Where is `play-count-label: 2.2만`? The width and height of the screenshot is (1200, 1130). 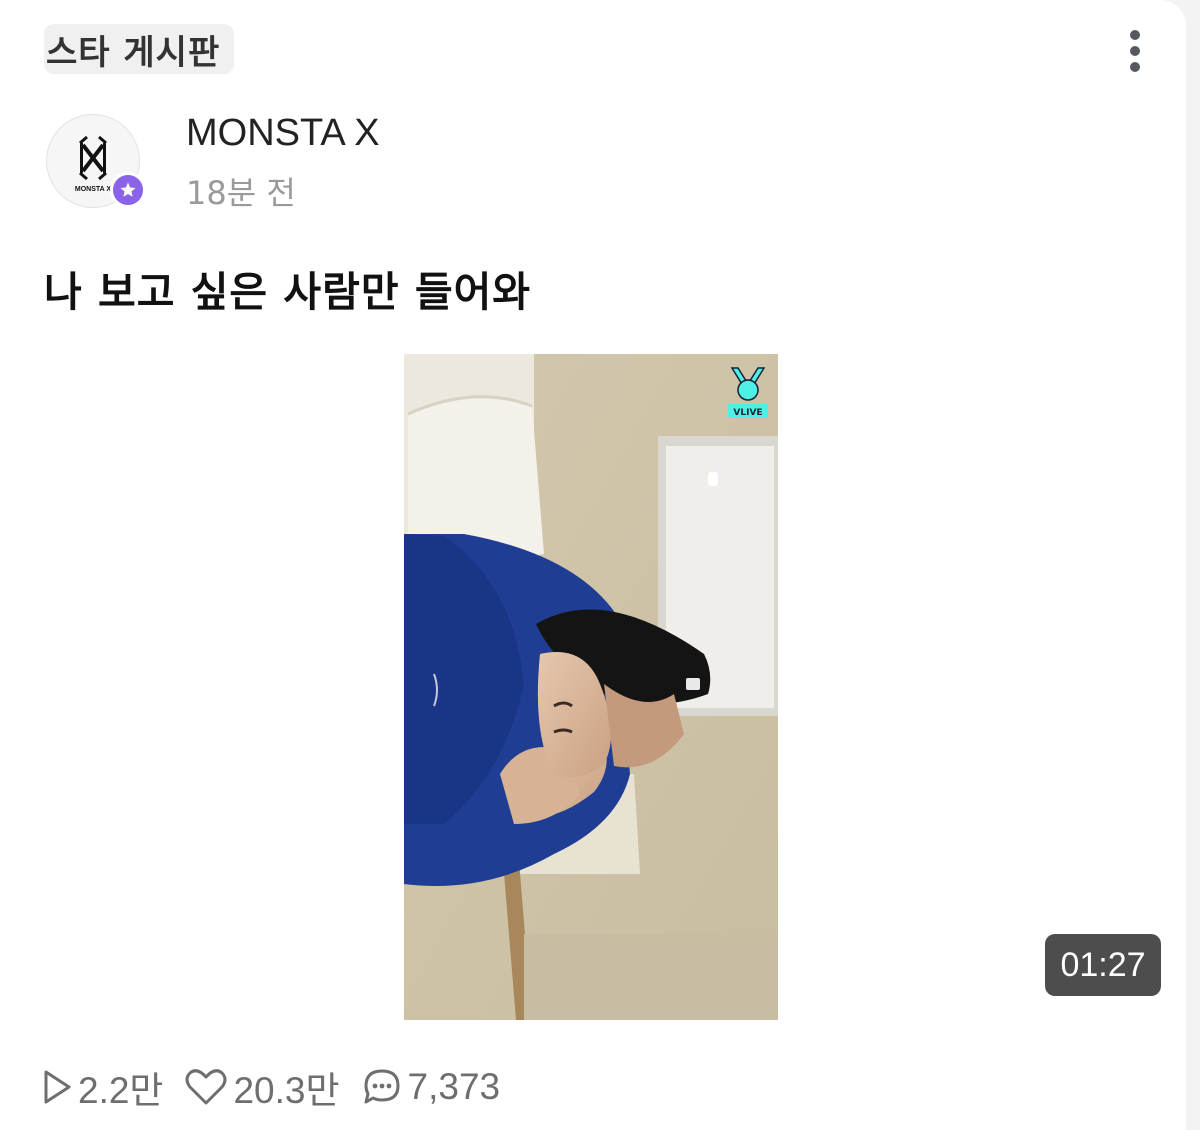
play-count-label: 2.2만 is located at coordinates (121, 1090).